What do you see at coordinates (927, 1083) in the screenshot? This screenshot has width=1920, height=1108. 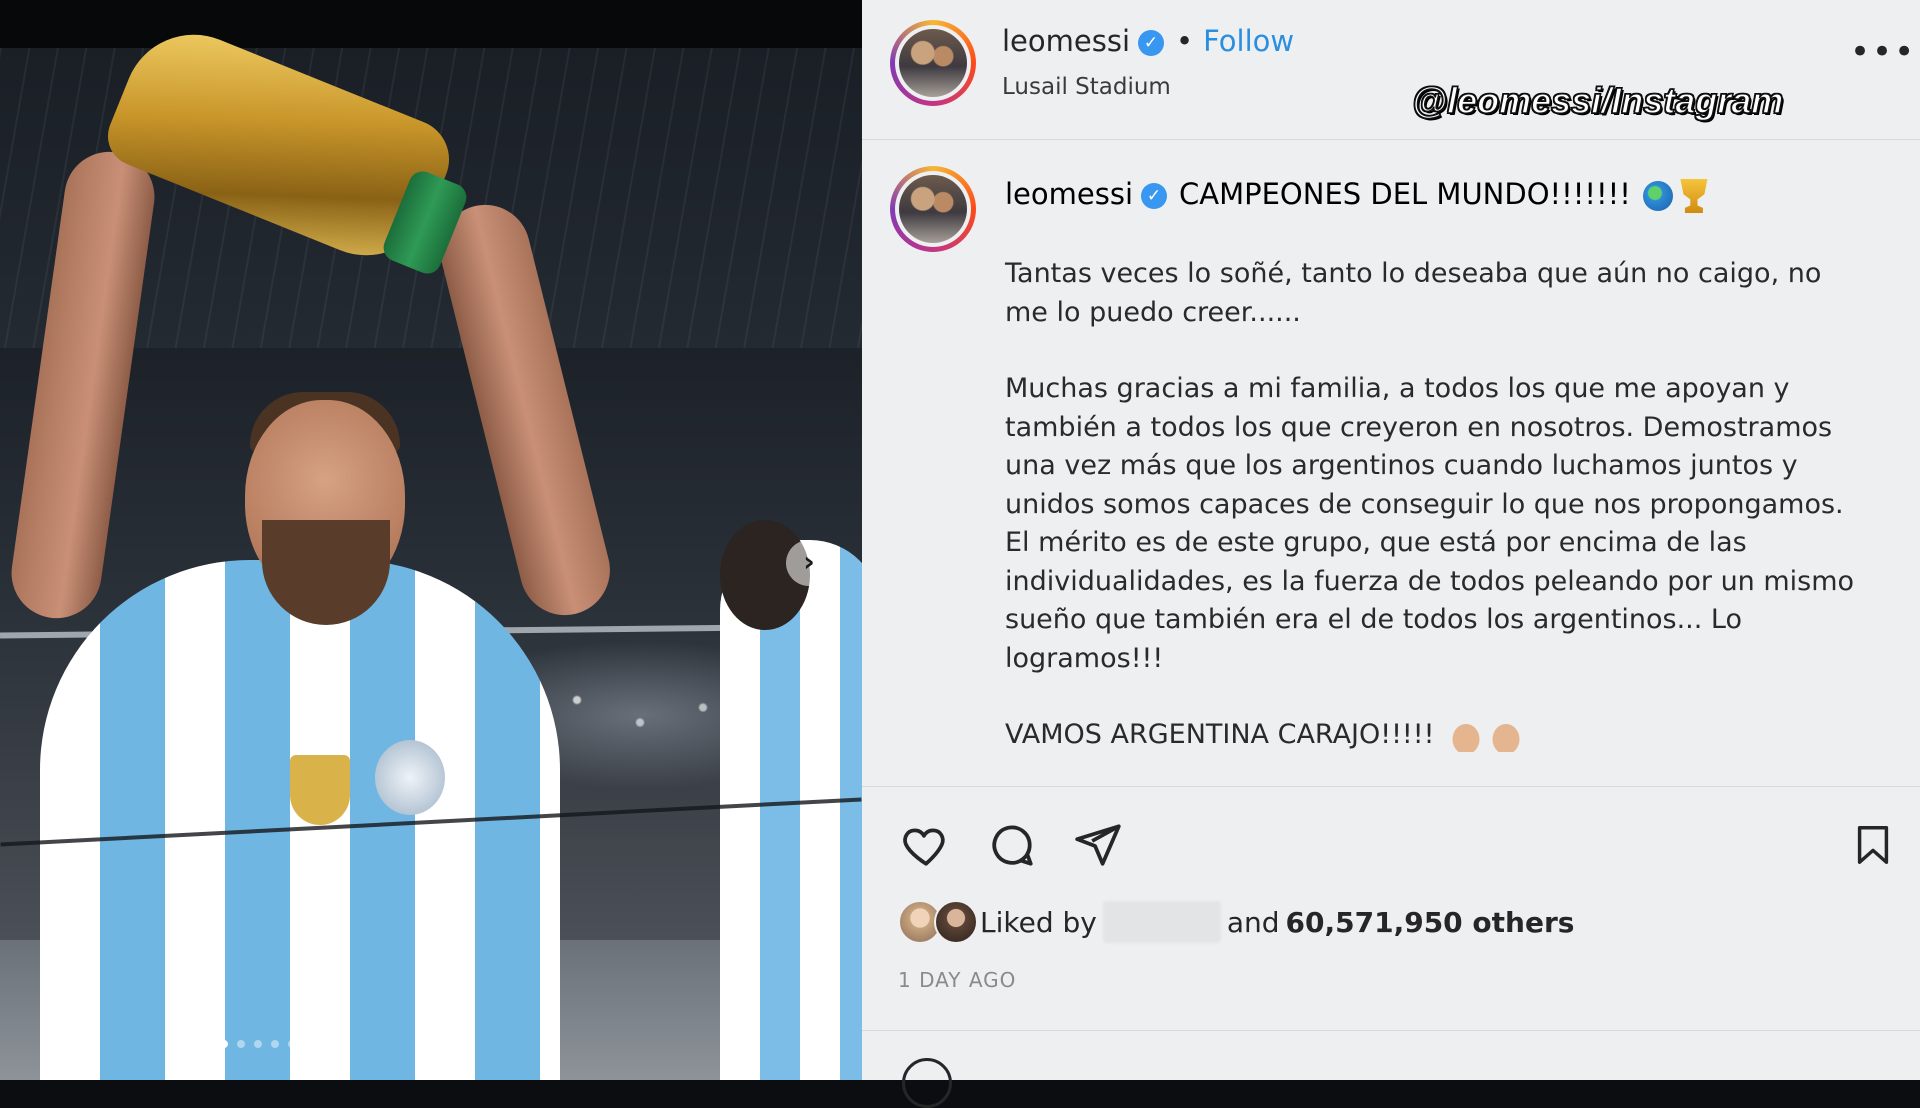 I see `emoji-icon` at bounding box center [927, 1083].